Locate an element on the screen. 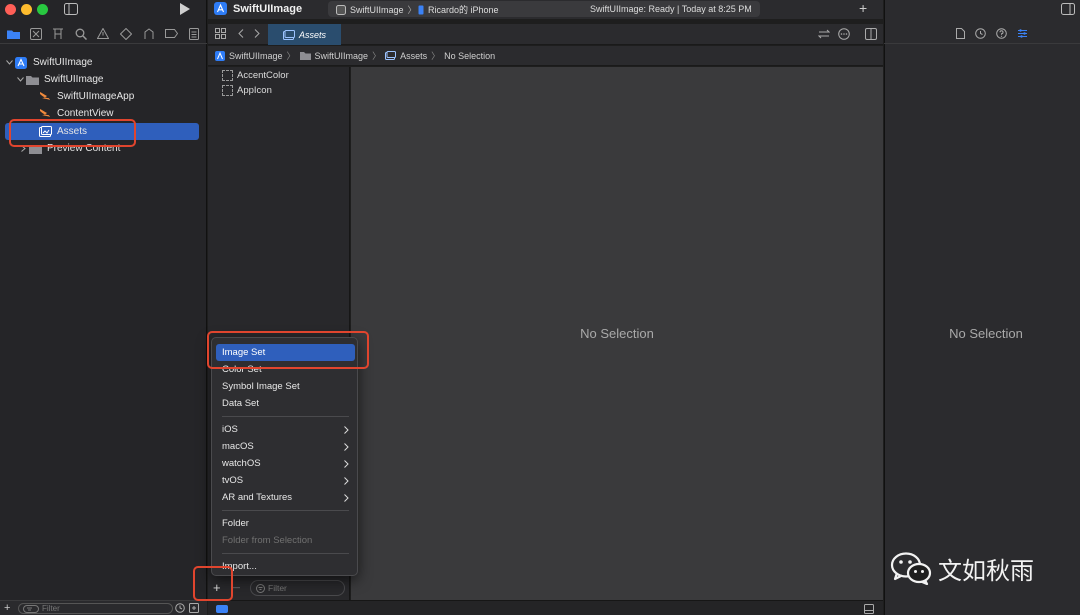  build-status: SwiftUIImage: Ready | Today at 8:25 PM is located at coordinates (671, 9).